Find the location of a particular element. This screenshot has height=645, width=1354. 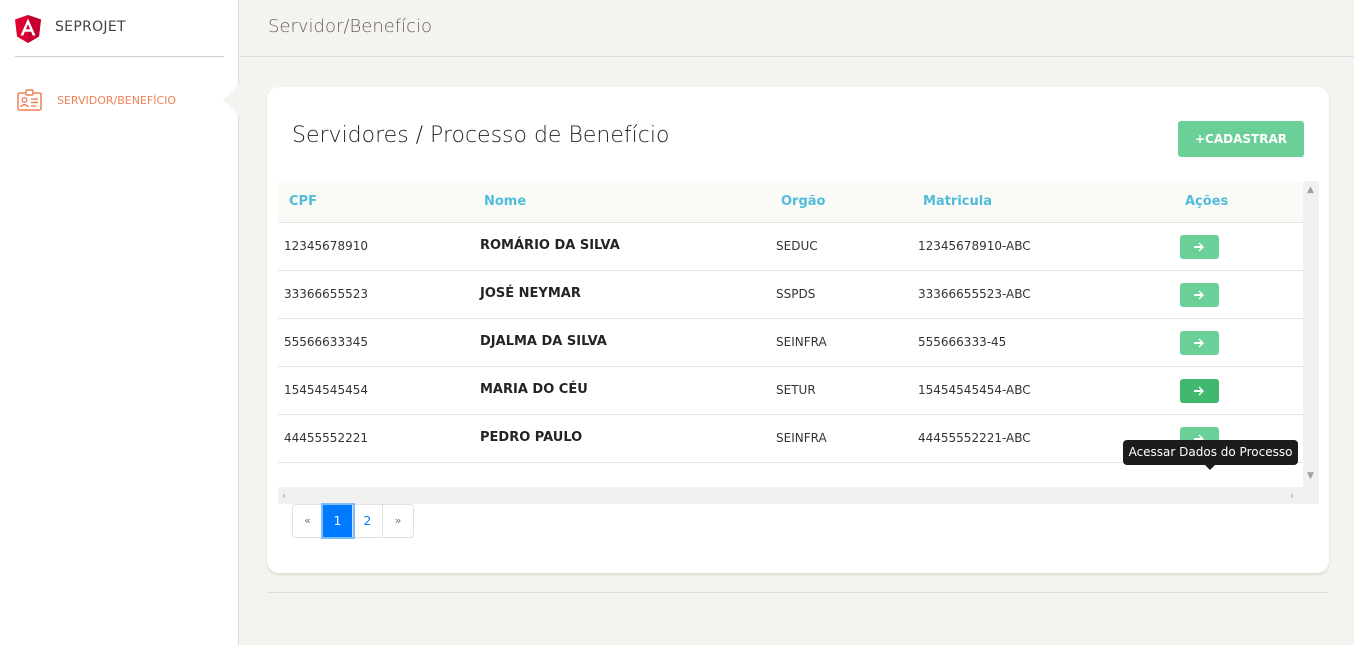

cadastrar-button: +CADASTRAR is located at coordinates (1241, 139).